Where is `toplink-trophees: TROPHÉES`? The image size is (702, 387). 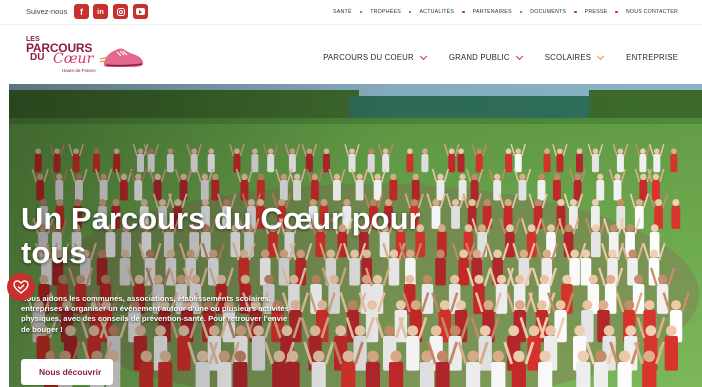
toplink-trophees: TROPHÉES is located at coordinates (385, 12).